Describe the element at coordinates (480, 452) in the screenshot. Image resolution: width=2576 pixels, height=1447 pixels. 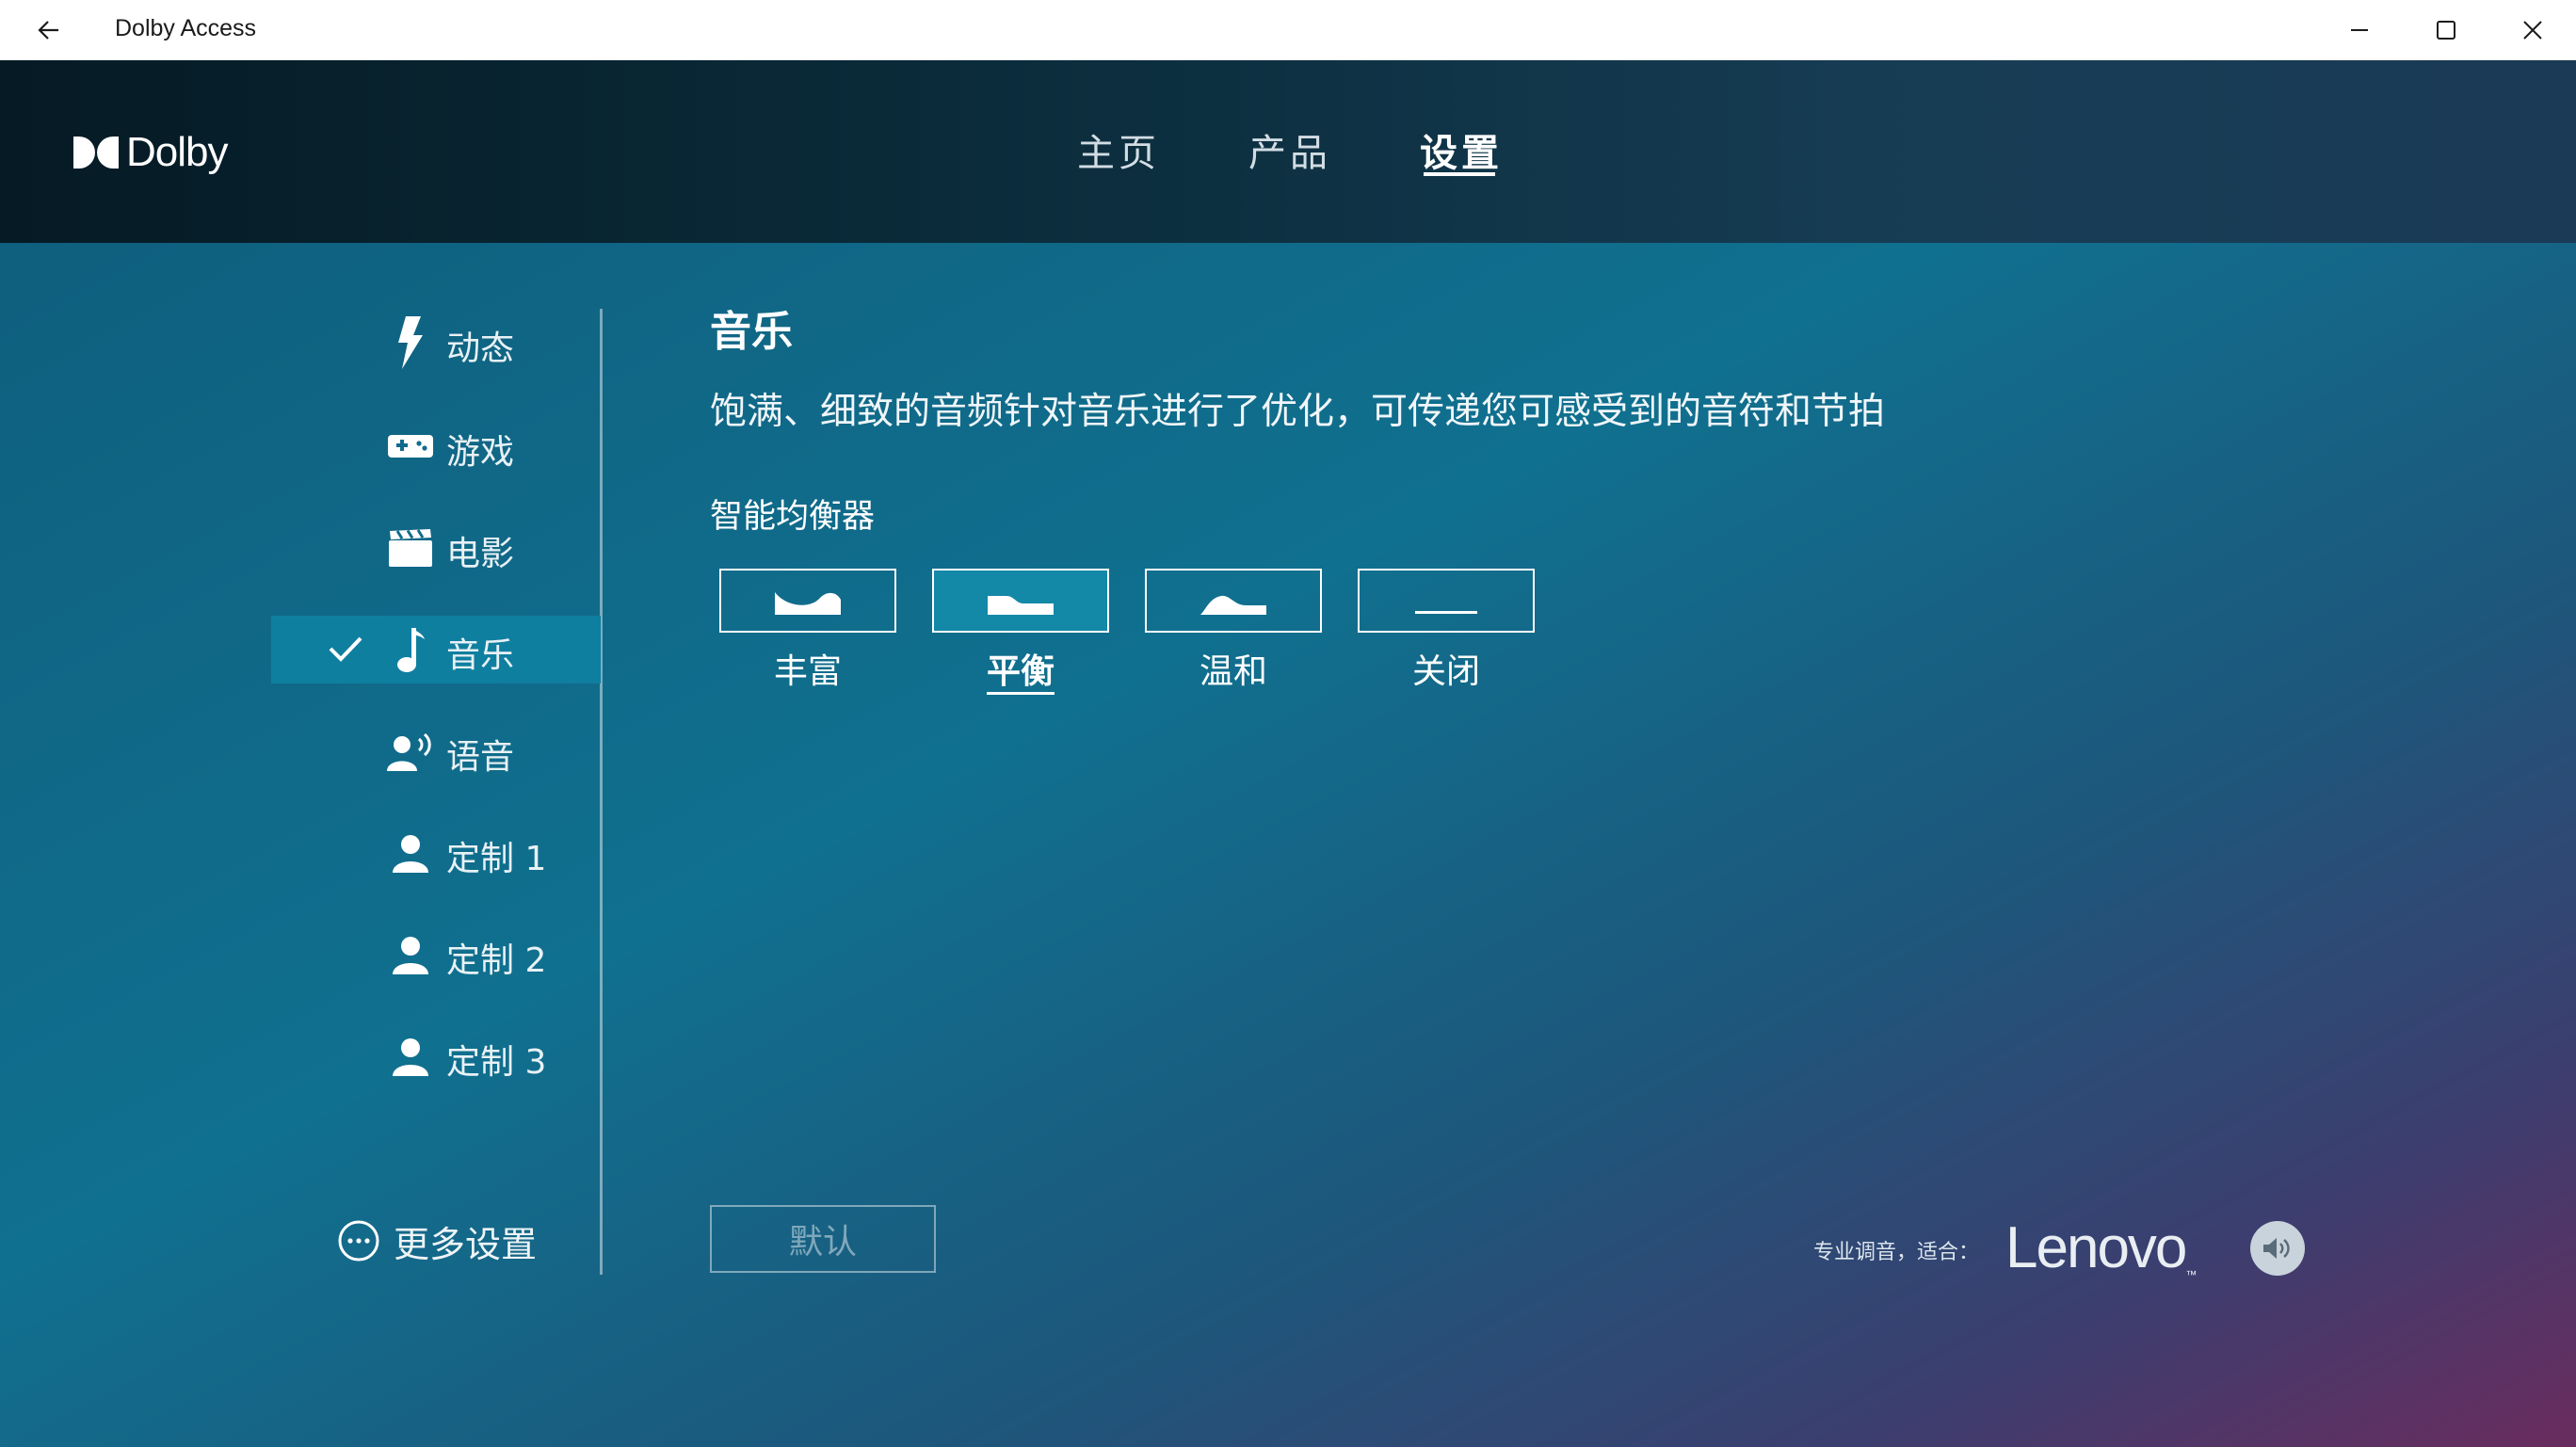
I see `sidebar-item-label: 游戏` at that location.